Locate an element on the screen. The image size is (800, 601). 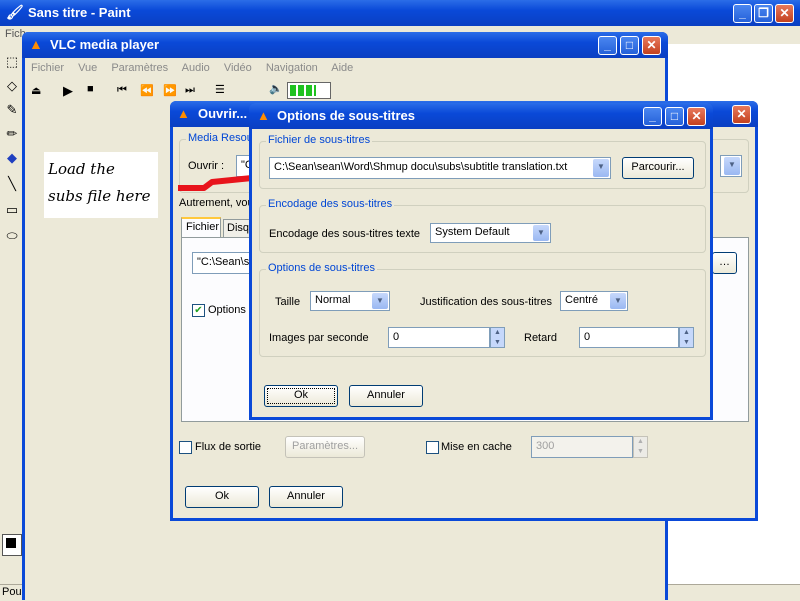
select-tool-icon: ⬚ is located at coordinates (12, 62).